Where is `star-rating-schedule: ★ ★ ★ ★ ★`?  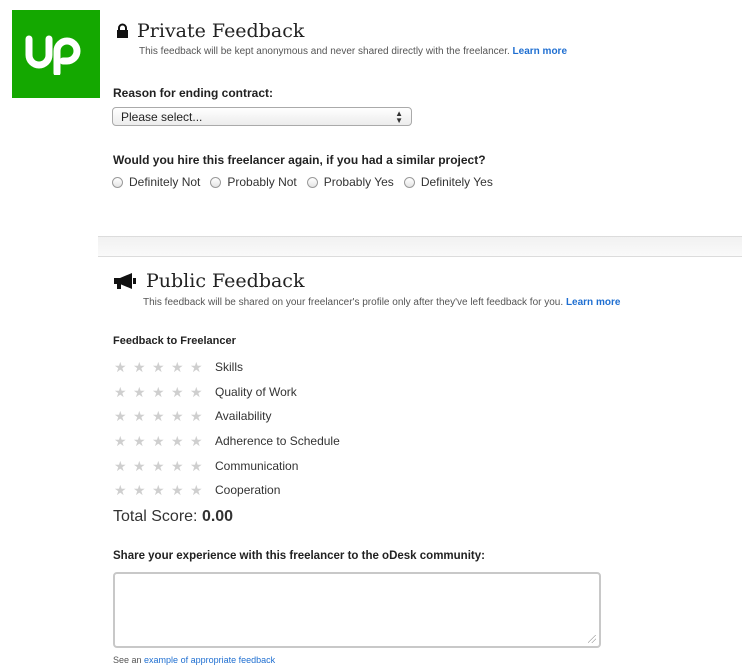 star-rating-schedule: ★ ★ ★ ★ ★ is located at coordinates (161, 441).